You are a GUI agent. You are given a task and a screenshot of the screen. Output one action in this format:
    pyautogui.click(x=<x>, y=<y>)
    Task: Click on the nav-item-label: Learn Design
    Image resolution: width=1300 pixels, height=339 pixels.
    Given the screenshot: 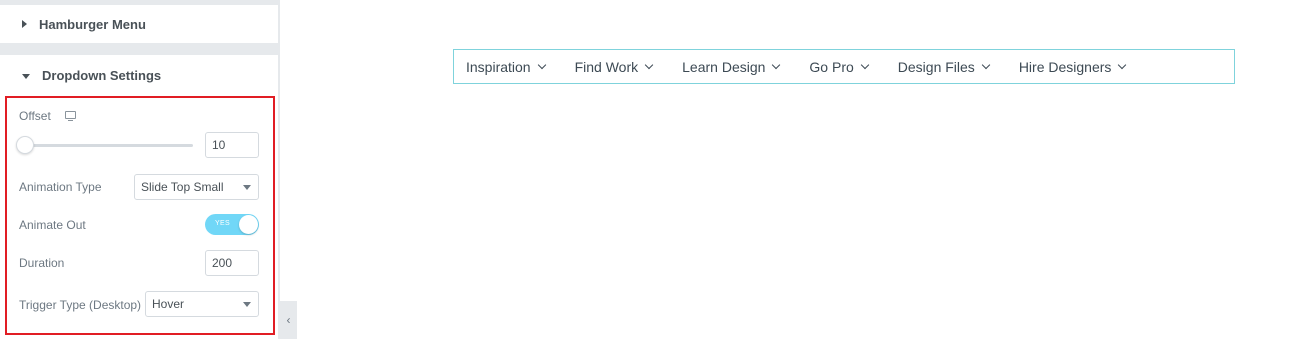 What is the action you would take?
    pyautogui.click(x=724, y=66)
    